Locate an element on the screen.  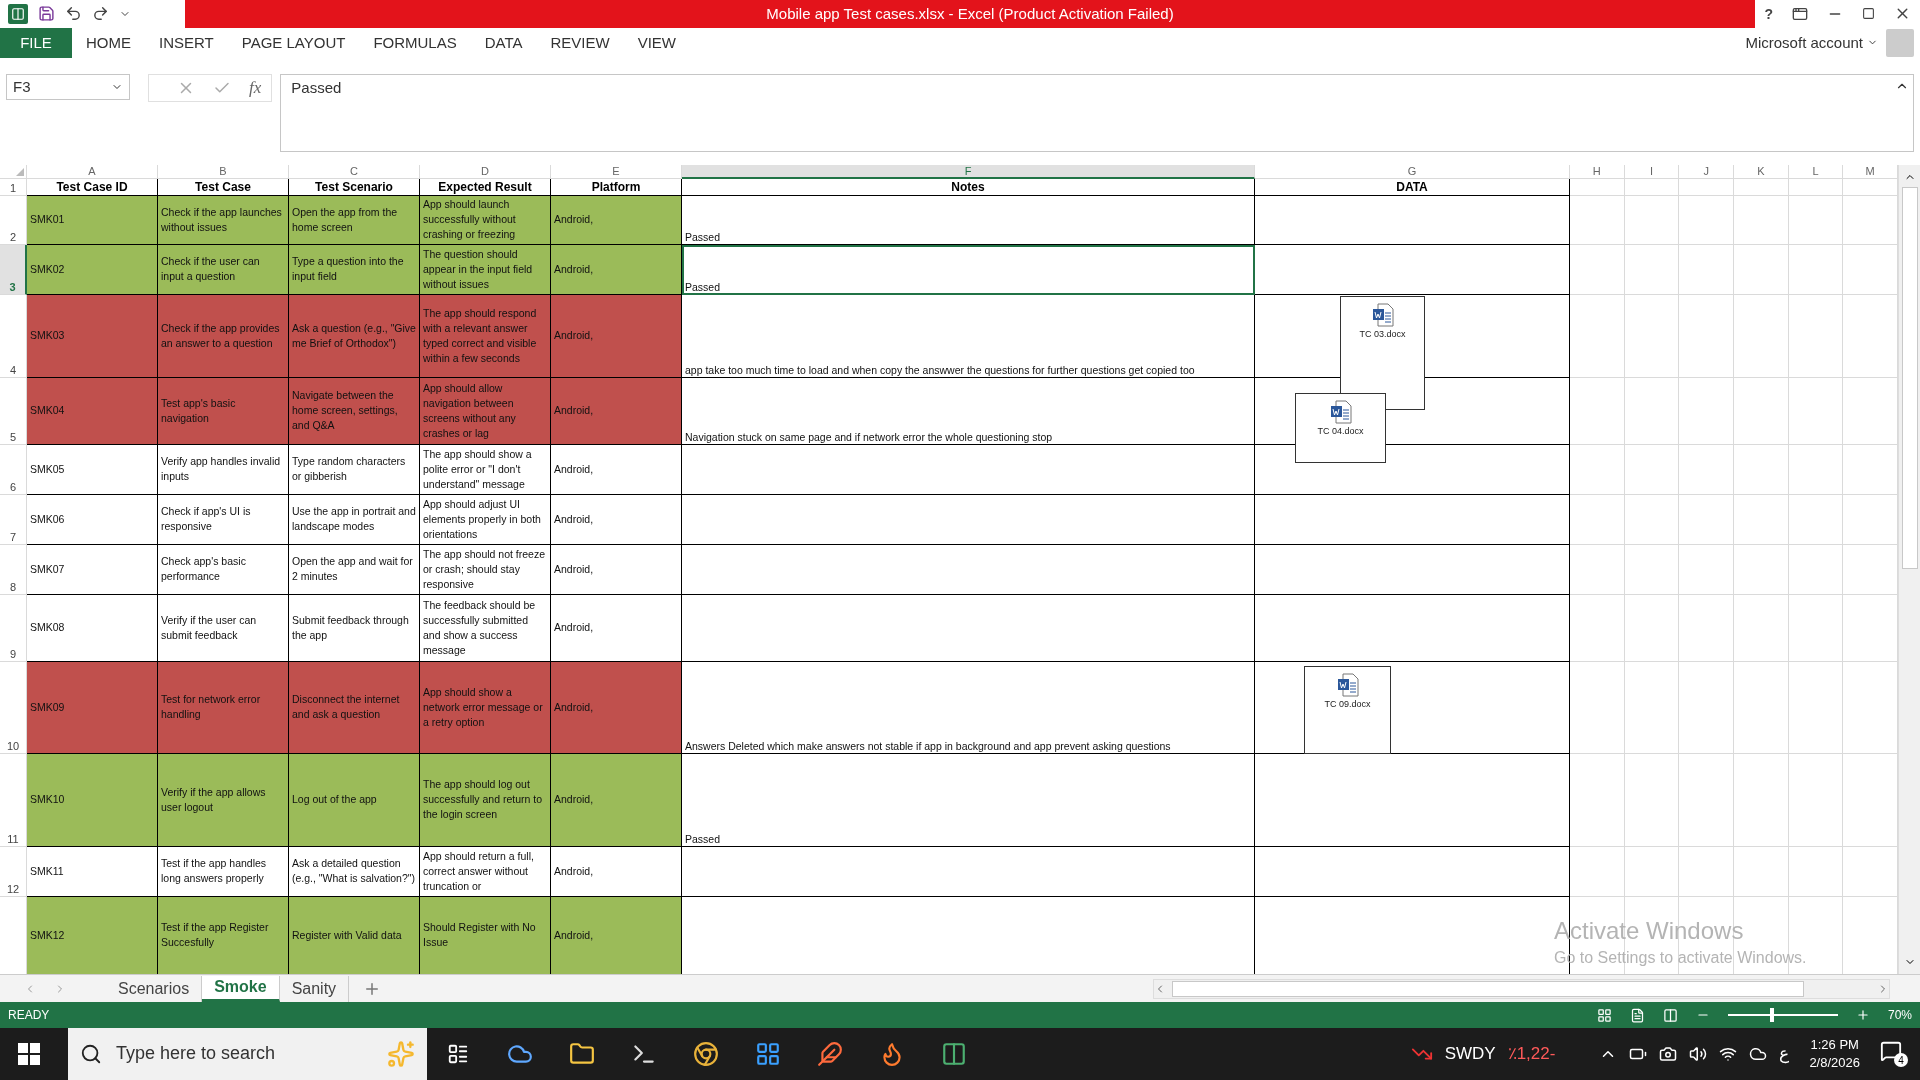
table-cell: Ask a detailed question (e.g., "What is salvation?") is located at coordinates (354, 871).